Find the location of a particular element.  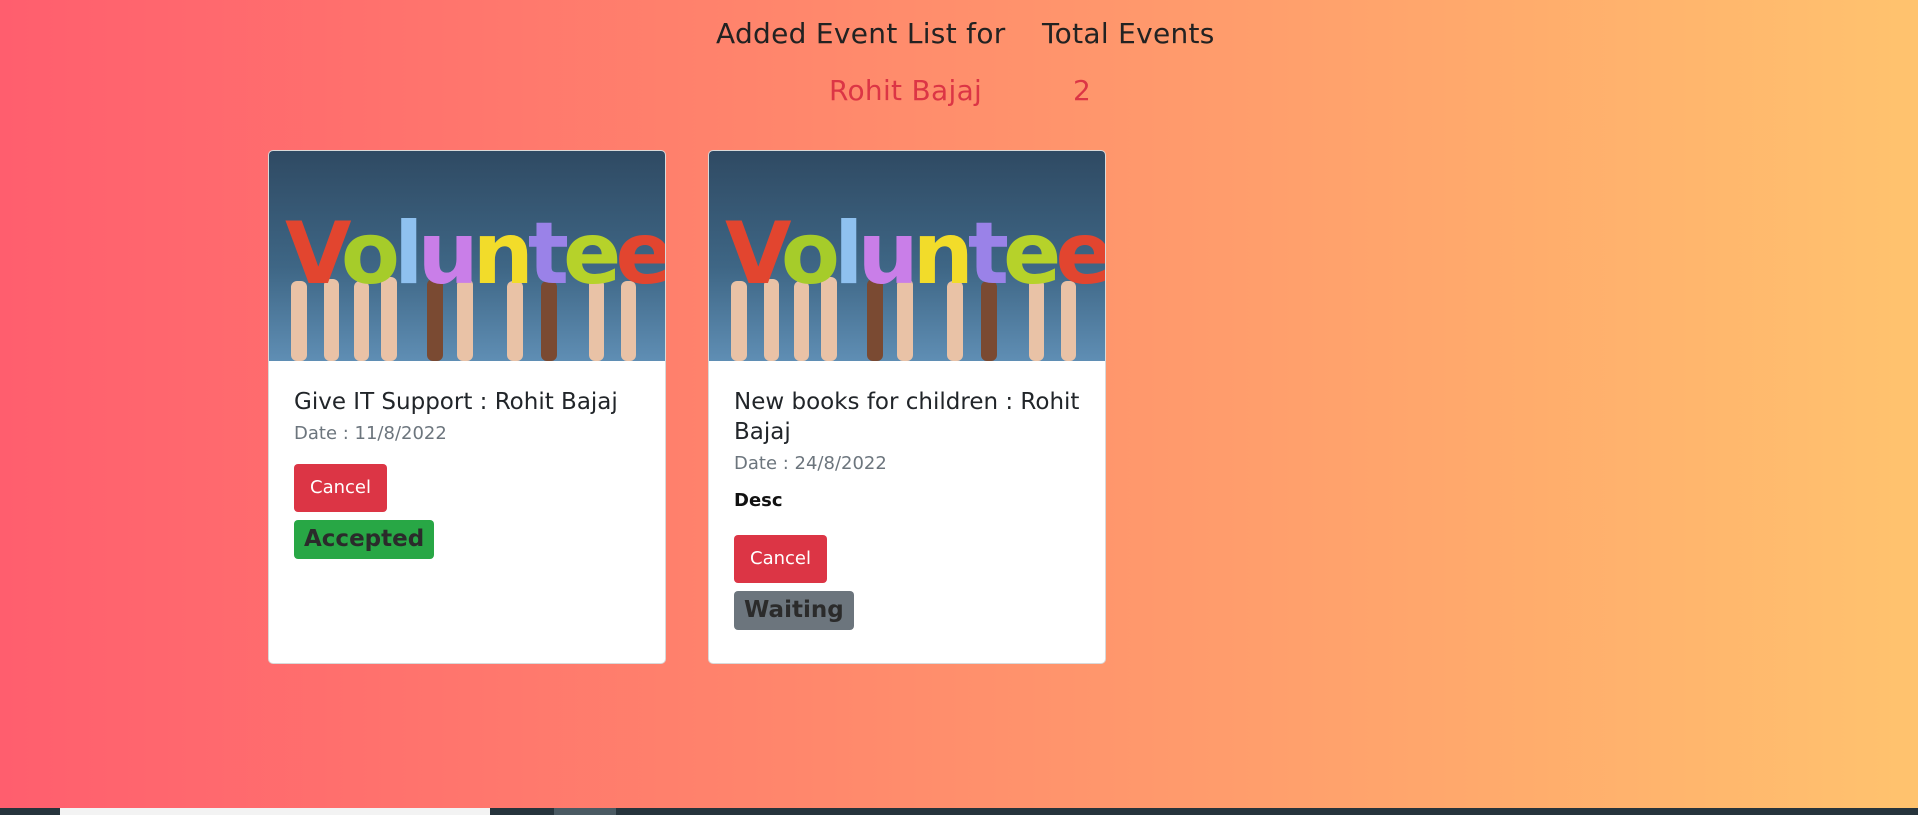

user-name: Rohit Bajaj is located at coordinates (906, 90).